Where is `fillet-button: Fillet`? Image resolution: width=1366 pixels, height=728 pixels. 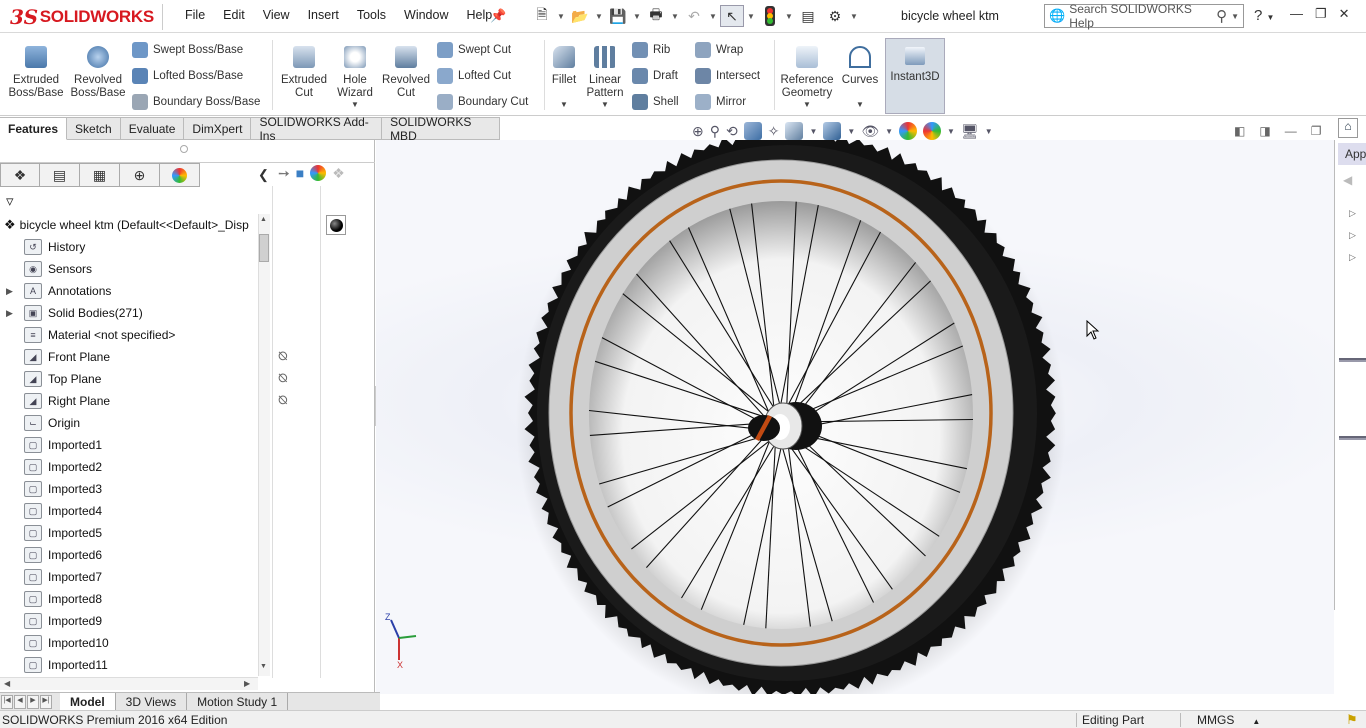
fillet-button: Fillet is located at coordinates (564, 66).